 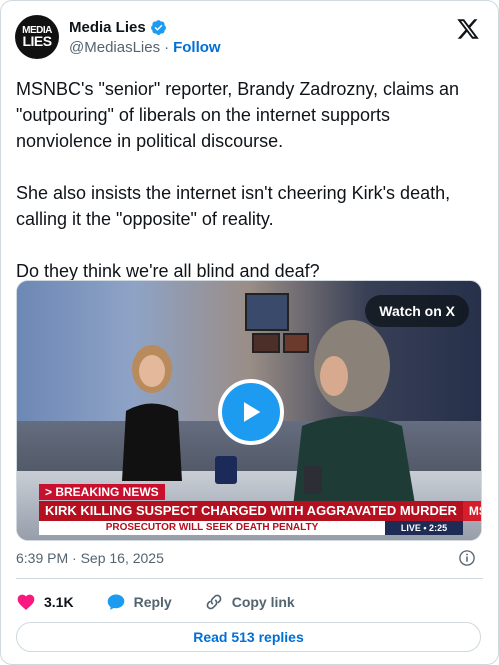 What do you see at coordinates (263, 602) in the screenshot?
I see `copy-link-label: Copy link` at bounding box center [263, 602].